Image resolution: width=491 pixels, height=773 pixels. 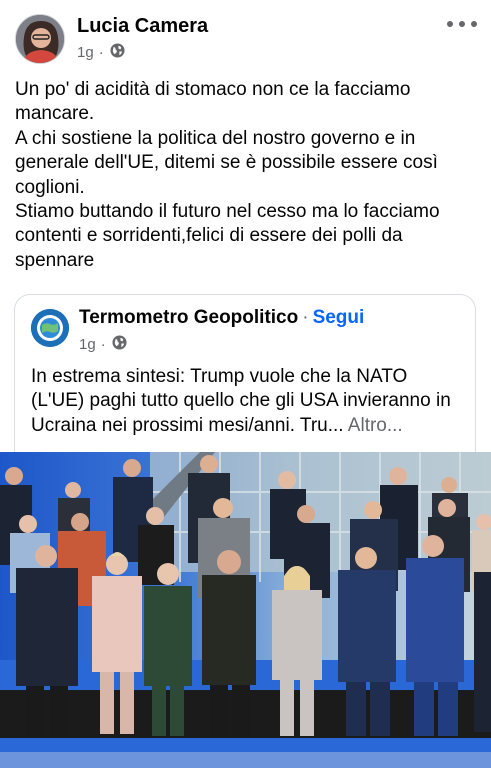 I want to click on author-avatar, so click(x=40, y=39).